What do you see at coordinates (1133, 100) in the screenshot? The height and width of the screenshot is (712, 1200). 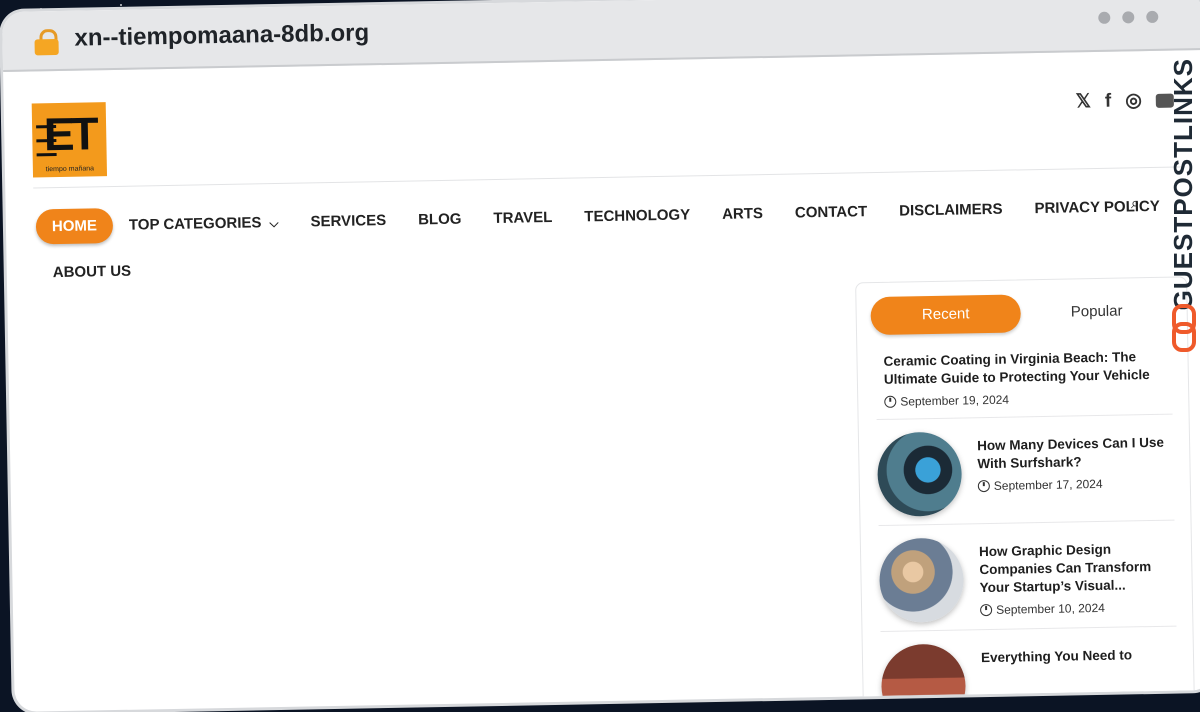 I see `instagram-icon: ◎` at bounding box center [1133, 100].